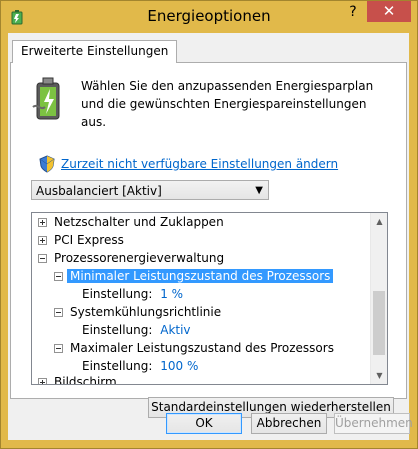  Describe the element at coordinates (89, 240) in the screenshot. I see `tree-item-label: PCI Express` at that location.